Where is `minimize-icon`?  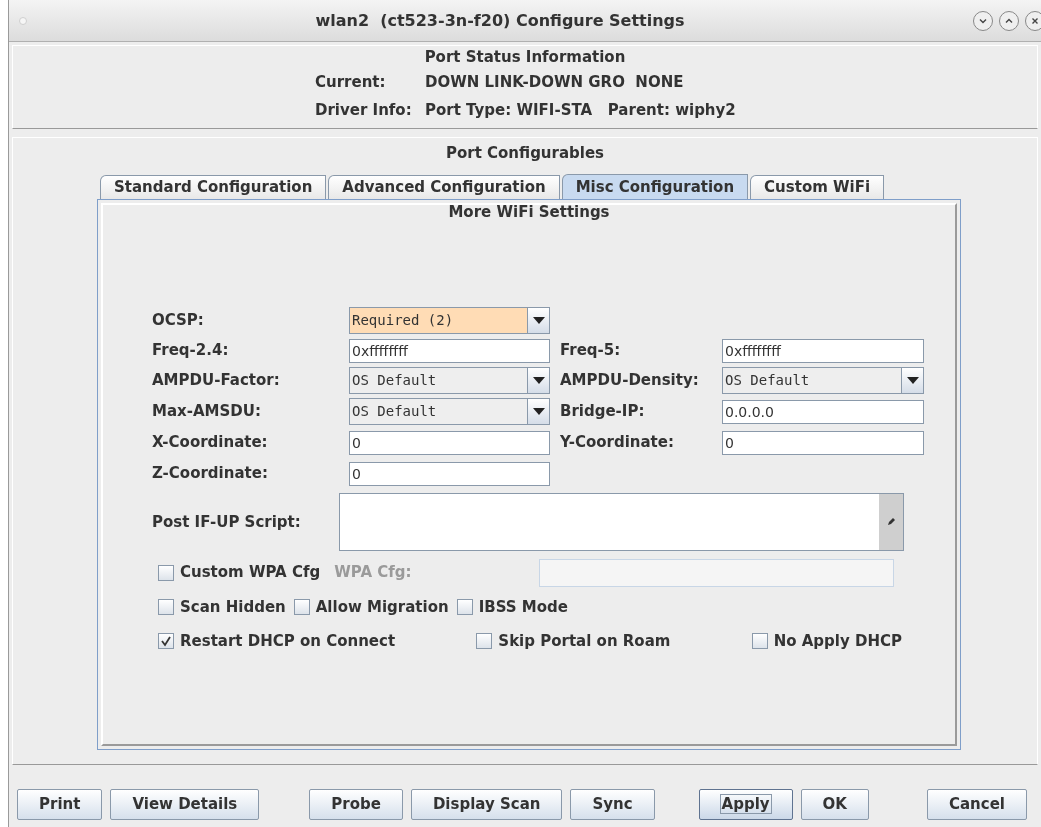
minimize-icon is located at coordinates (983, 20).